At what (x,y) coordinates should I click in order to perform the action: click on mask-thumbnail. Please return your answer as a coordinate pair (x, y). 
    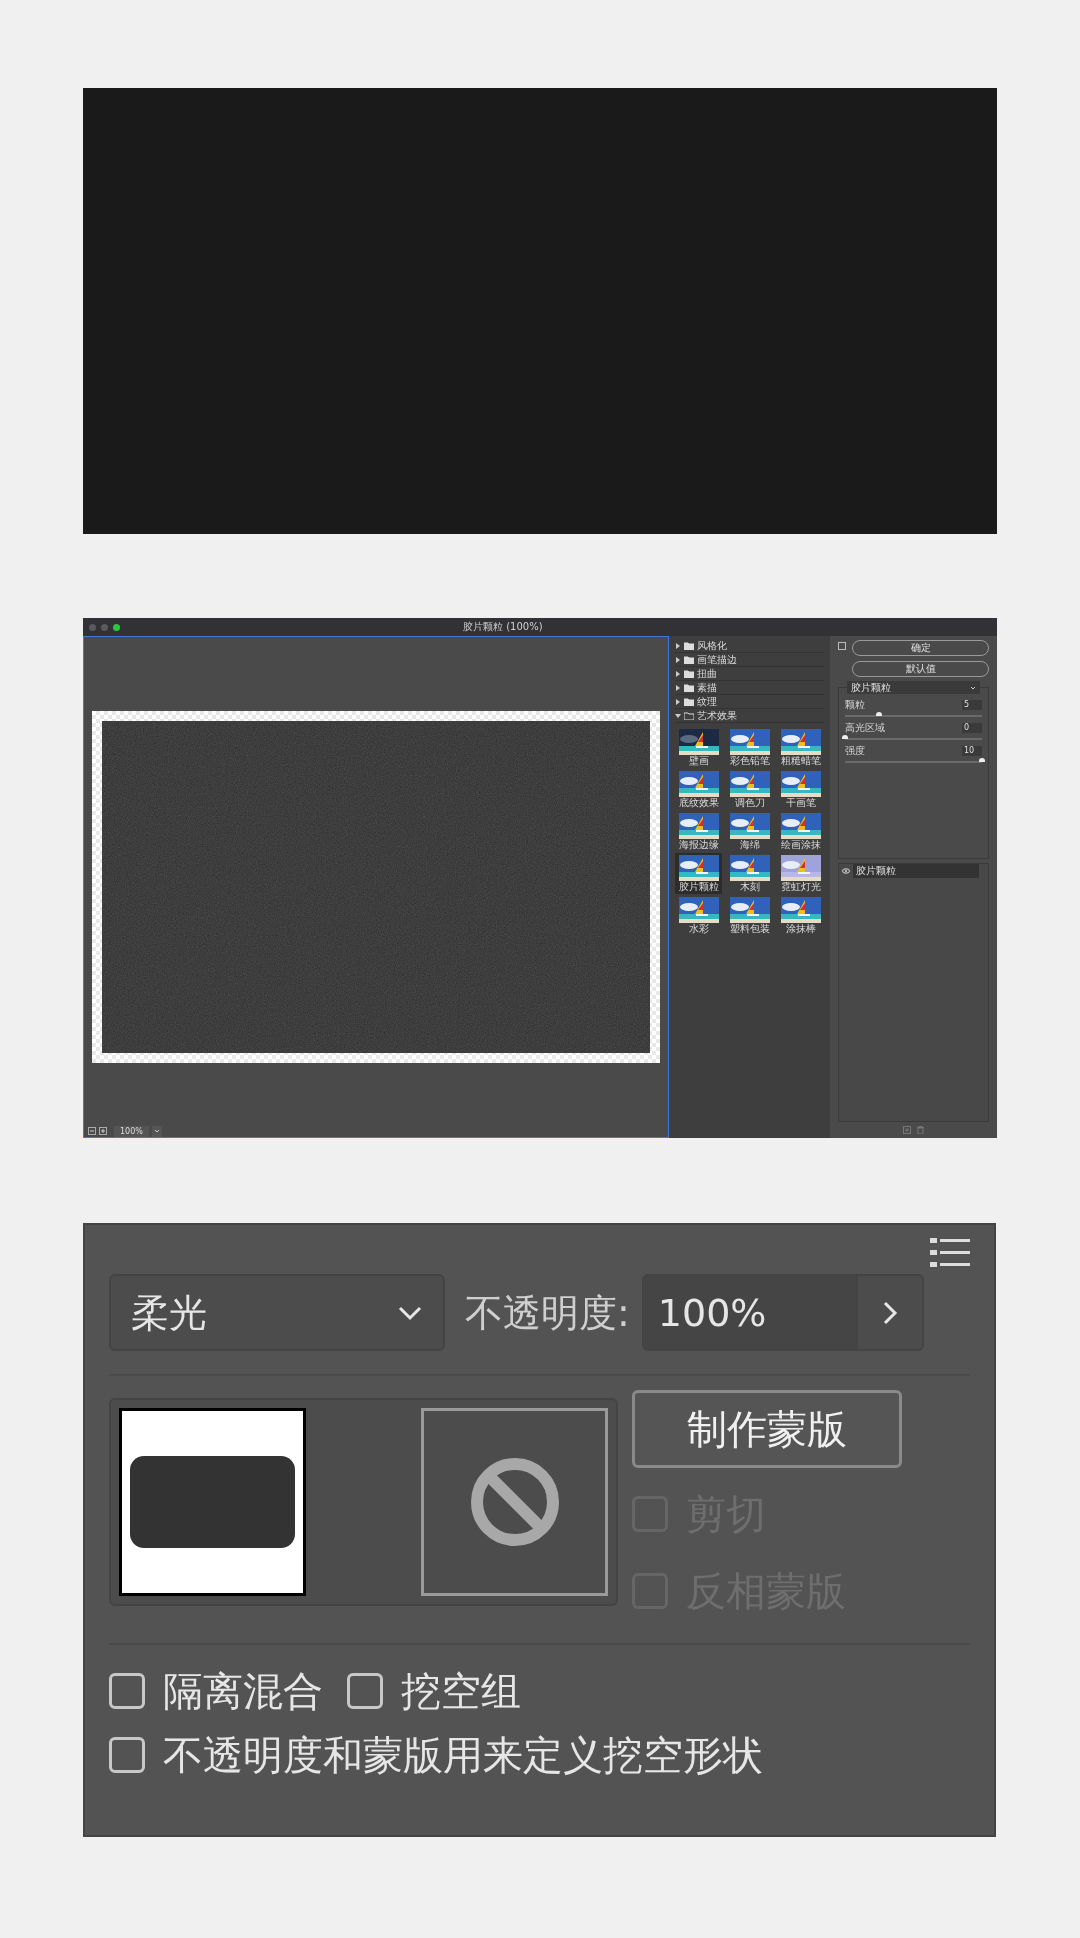
    Looking at the image, I should click on (514, 1502).